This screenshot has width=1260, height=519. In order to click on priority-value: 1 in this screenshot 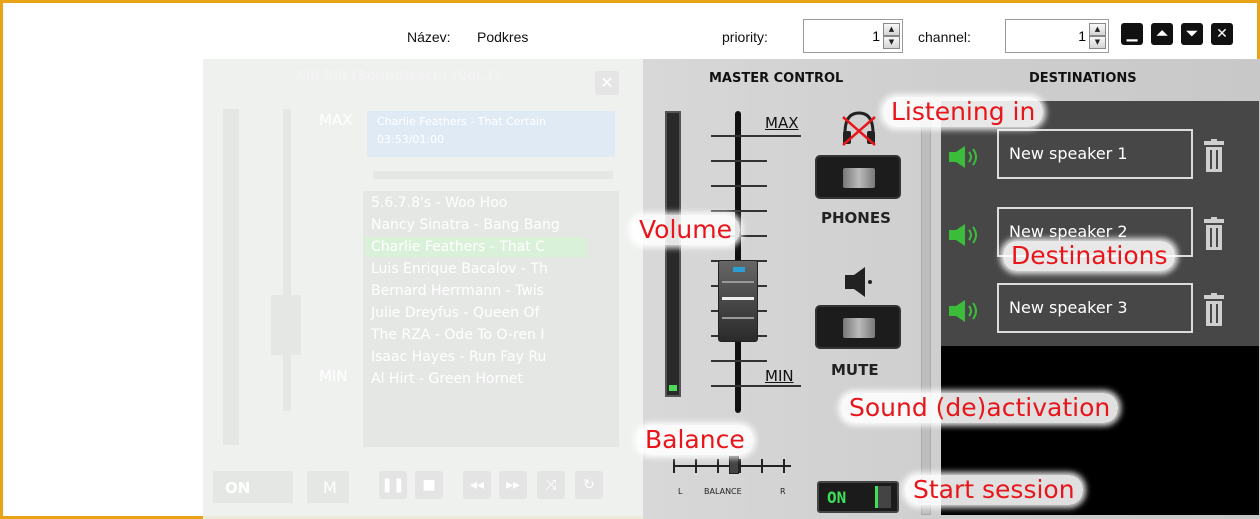, I will do `click(876, 36)`.